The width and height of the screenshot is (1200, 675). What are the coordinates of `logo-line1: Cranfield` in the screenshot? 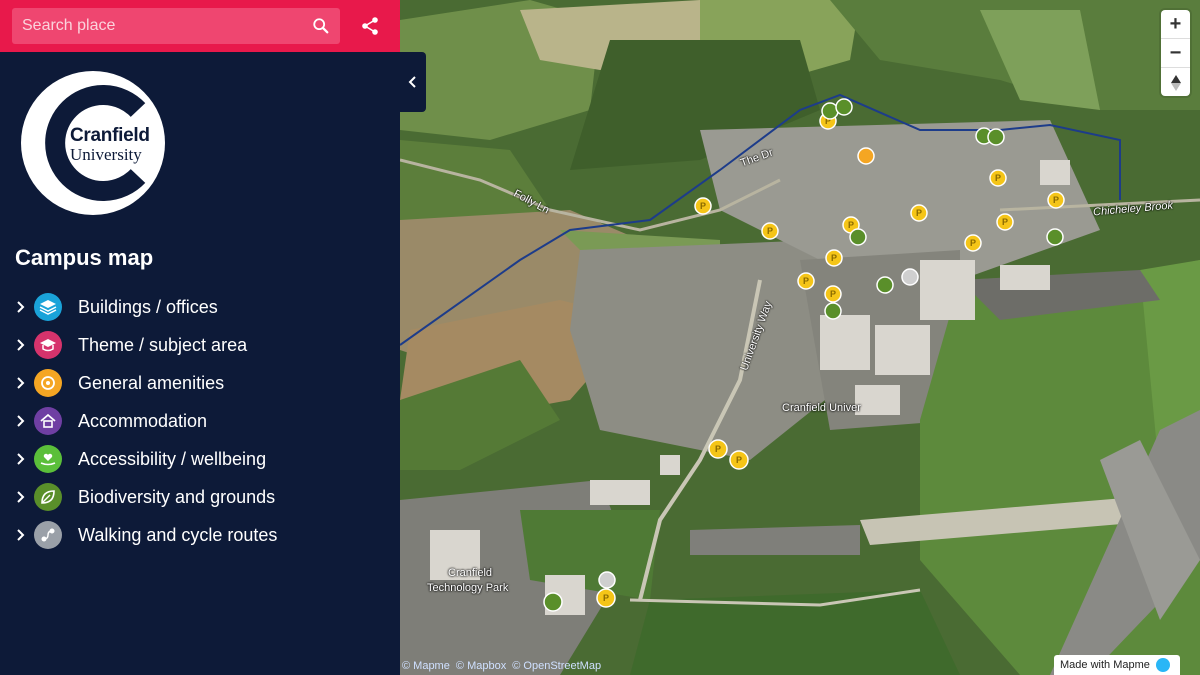 It's located at (110, 135).